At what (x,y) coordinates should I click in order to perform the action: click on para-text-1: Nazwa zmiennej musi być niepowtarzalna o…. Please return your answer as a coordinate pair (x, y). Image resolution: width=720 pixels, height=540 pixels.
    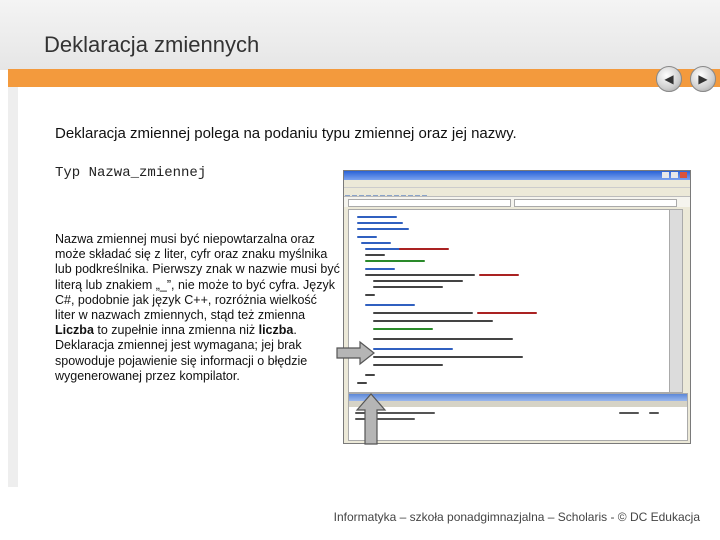
    Looking at the image, I should click on (197, 277).